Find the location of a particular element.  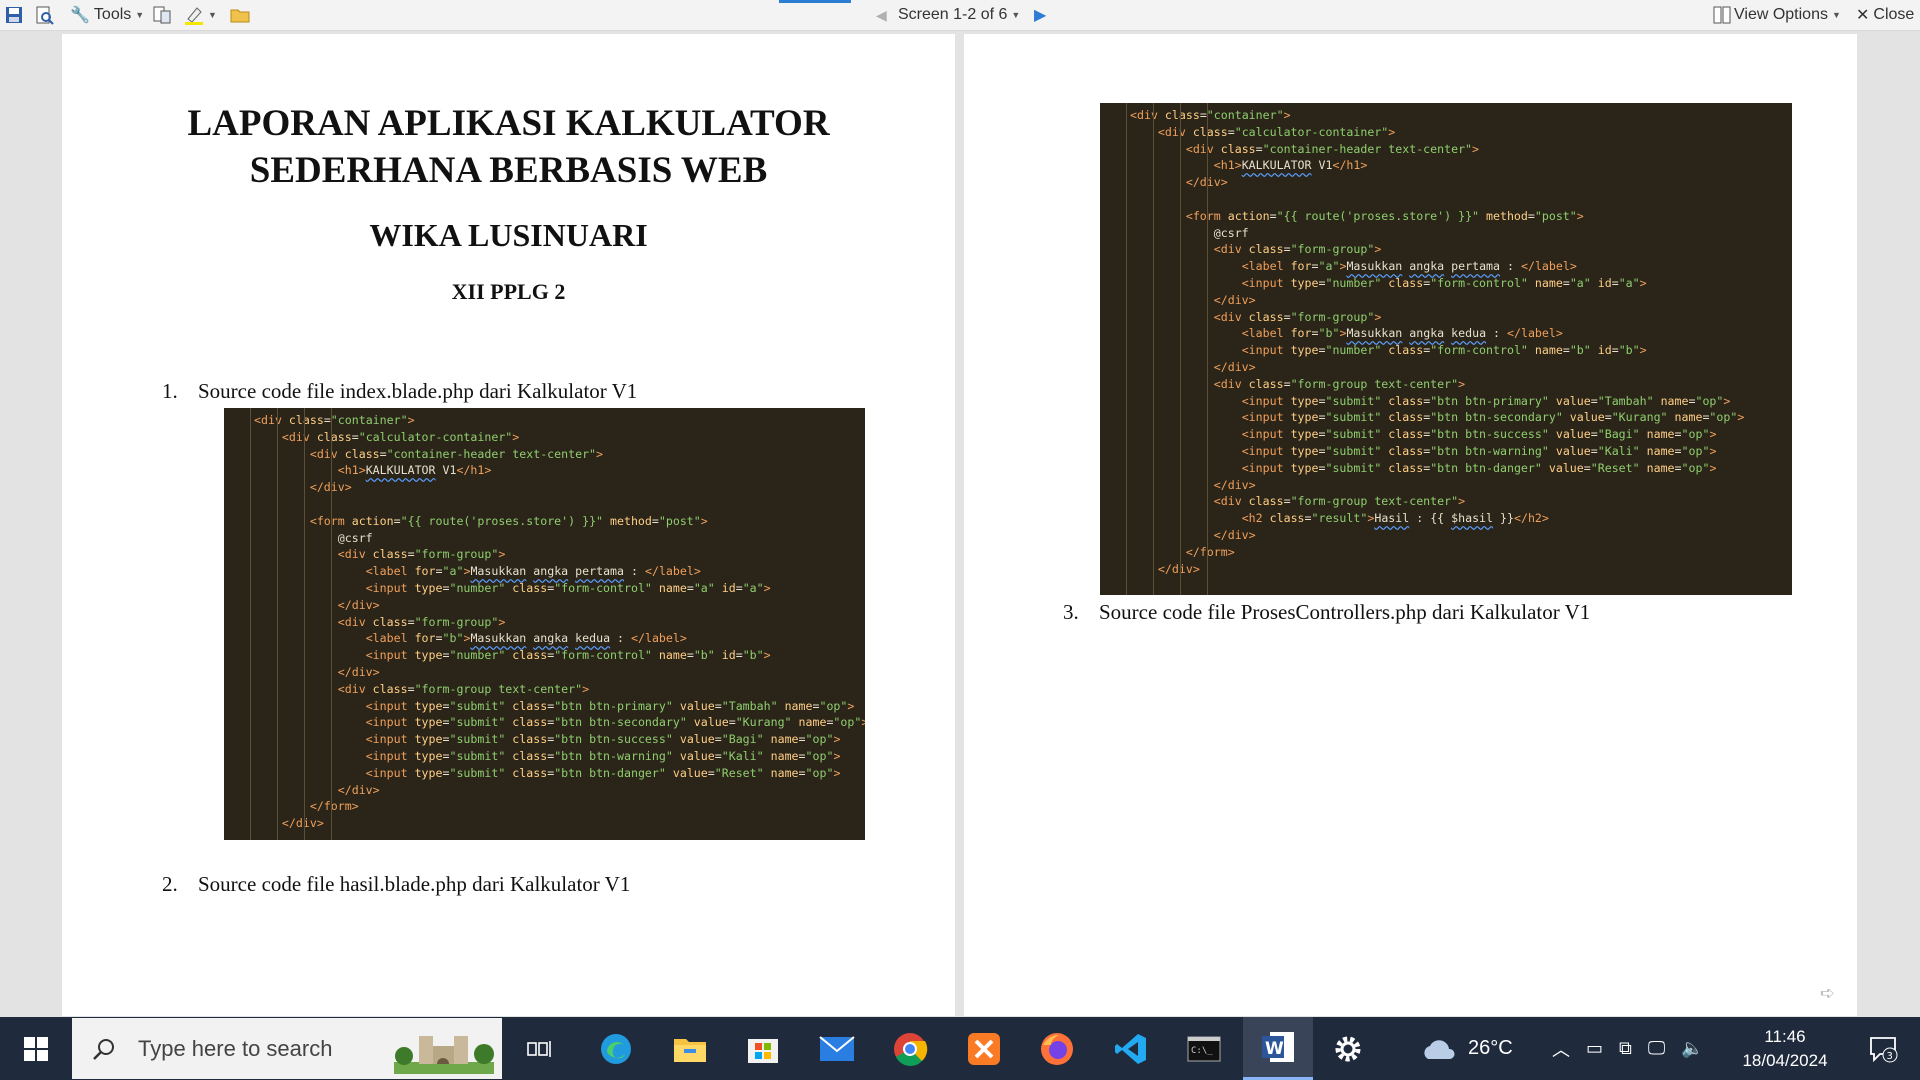

code-line: <div class="calculator-container"> is located at coordinates (400, 436).